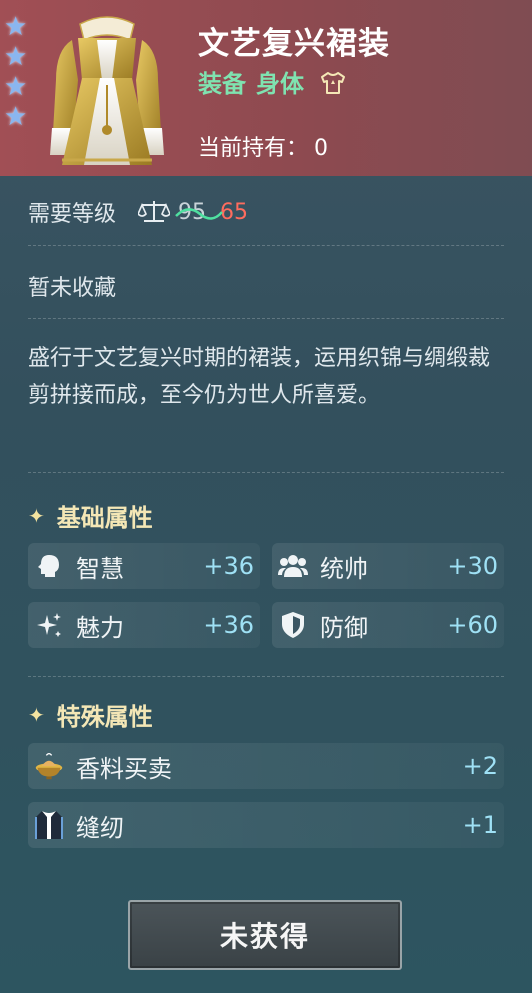 The image size is (532, 993). Describe the element at coordinates (104, 518) in the screenshot. I see `base-attributes-label: 基础属性` at that location.